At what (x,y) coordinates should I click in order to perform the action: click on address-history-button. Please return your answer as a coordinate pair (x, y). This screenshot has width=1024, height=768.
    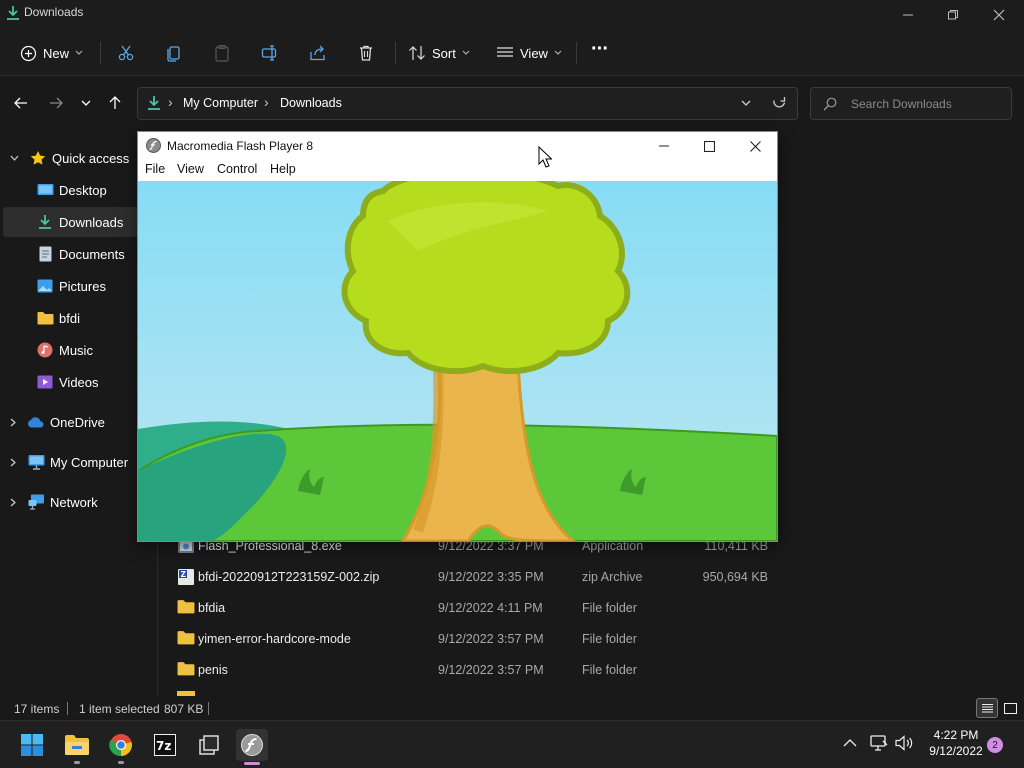
    Looking at the image, I should click on (746, 103).